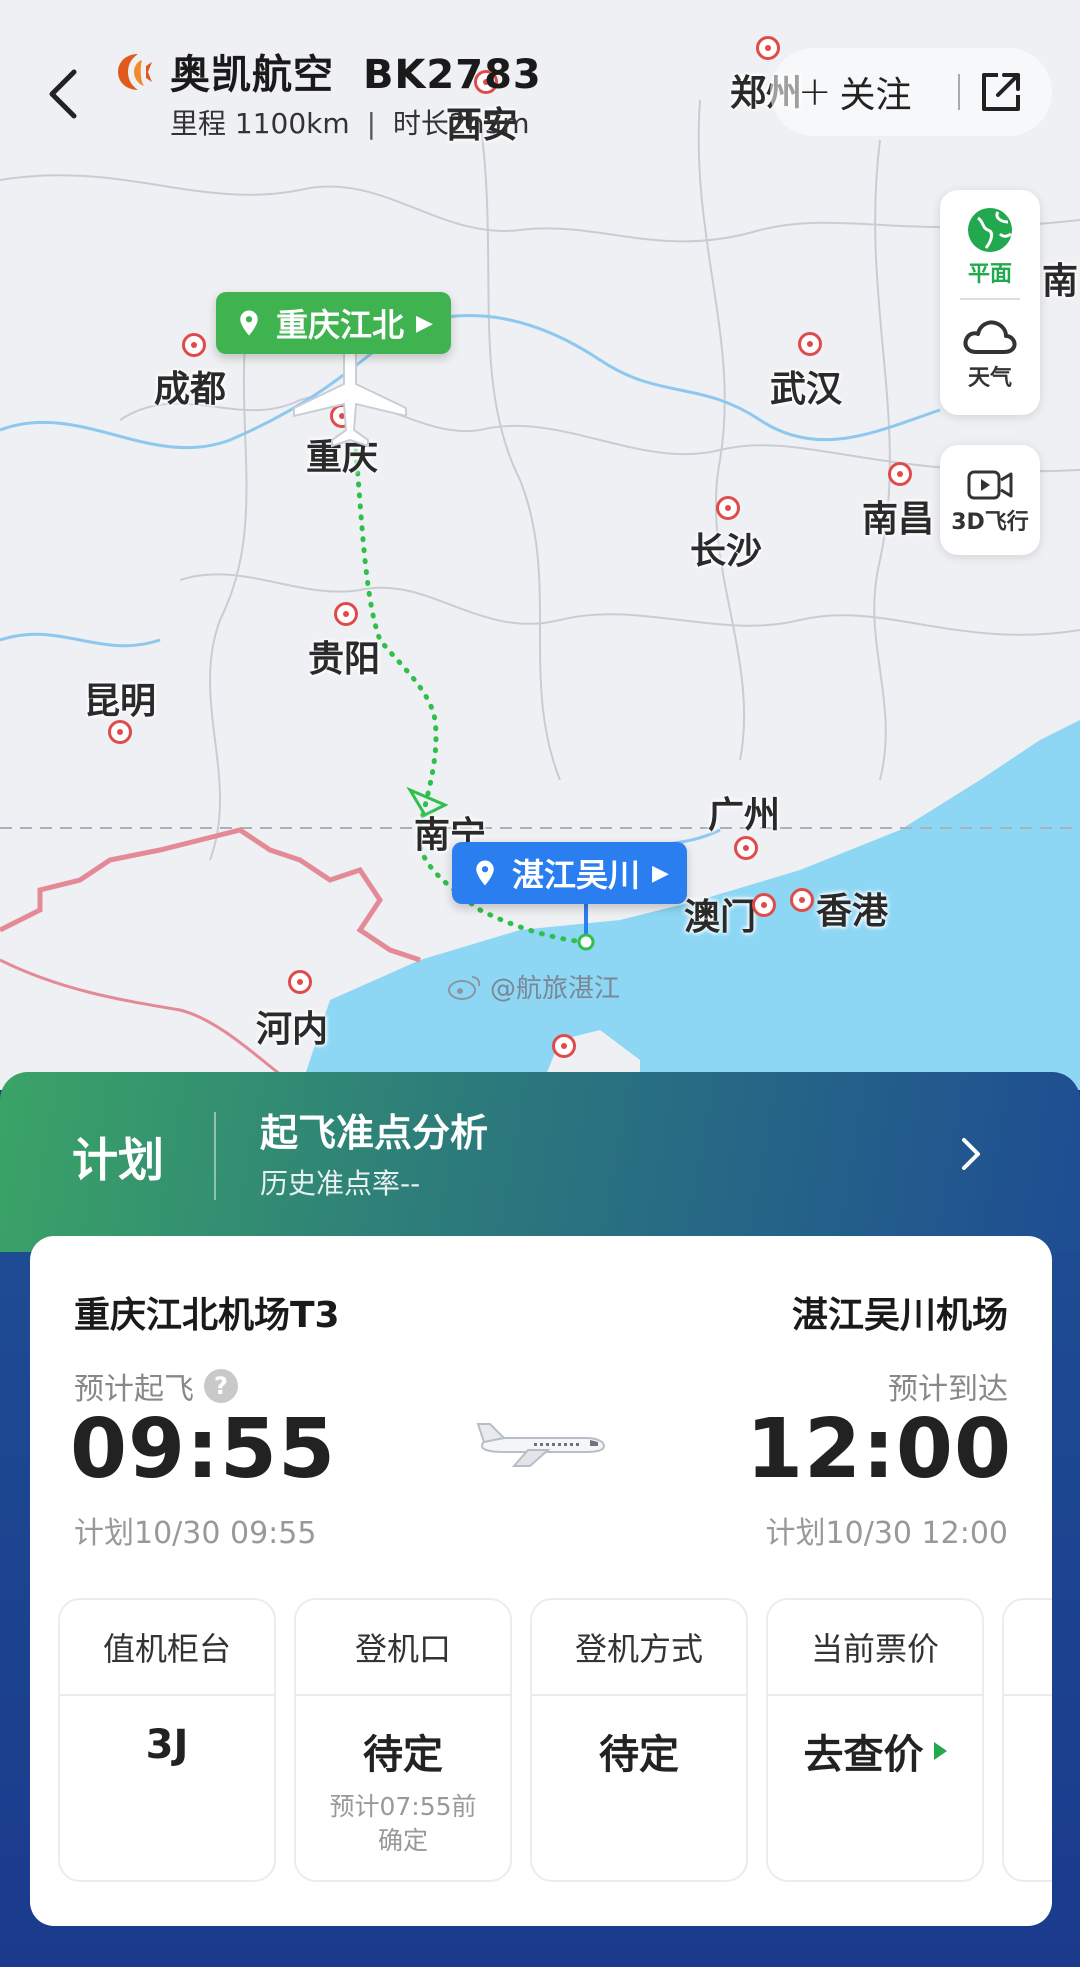 The height and width of the screenshot is (1967, 1080). What do you see at coordinates (989, 378) in the screenshot?
I see `layer-weather-label: 天气` at bounding box center [989, 378].